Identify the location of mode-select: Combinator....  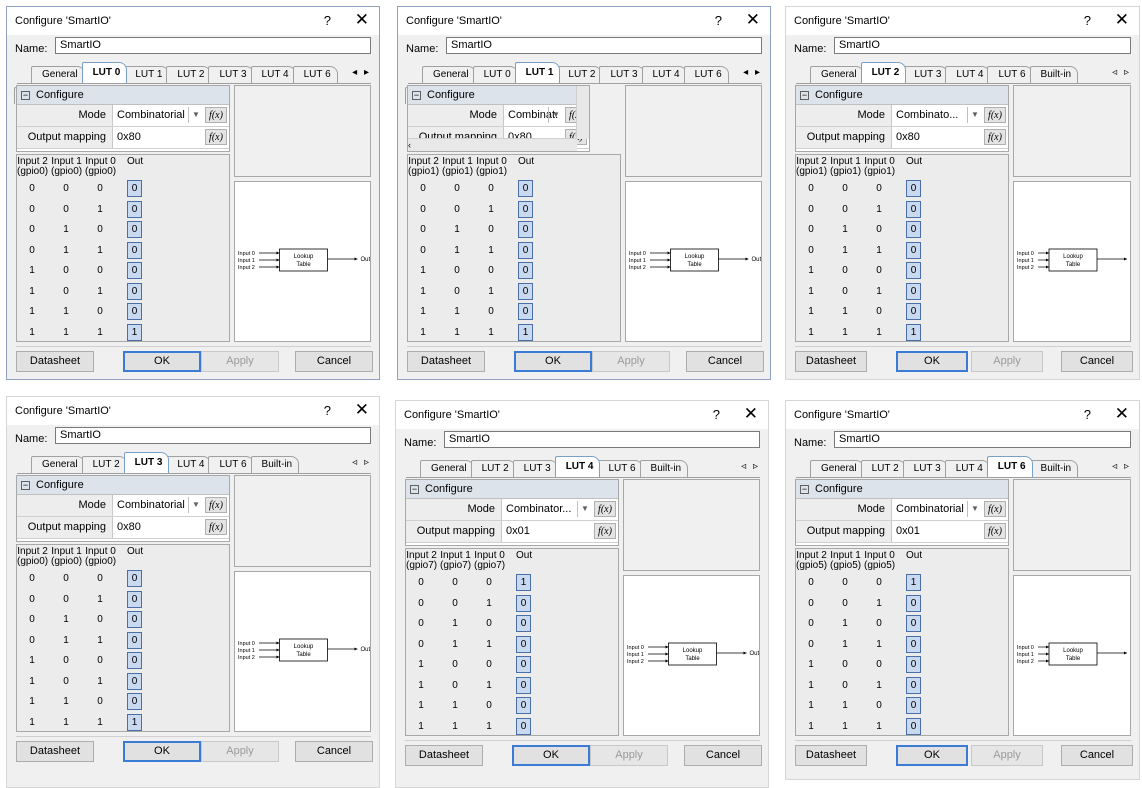
(547, 509).